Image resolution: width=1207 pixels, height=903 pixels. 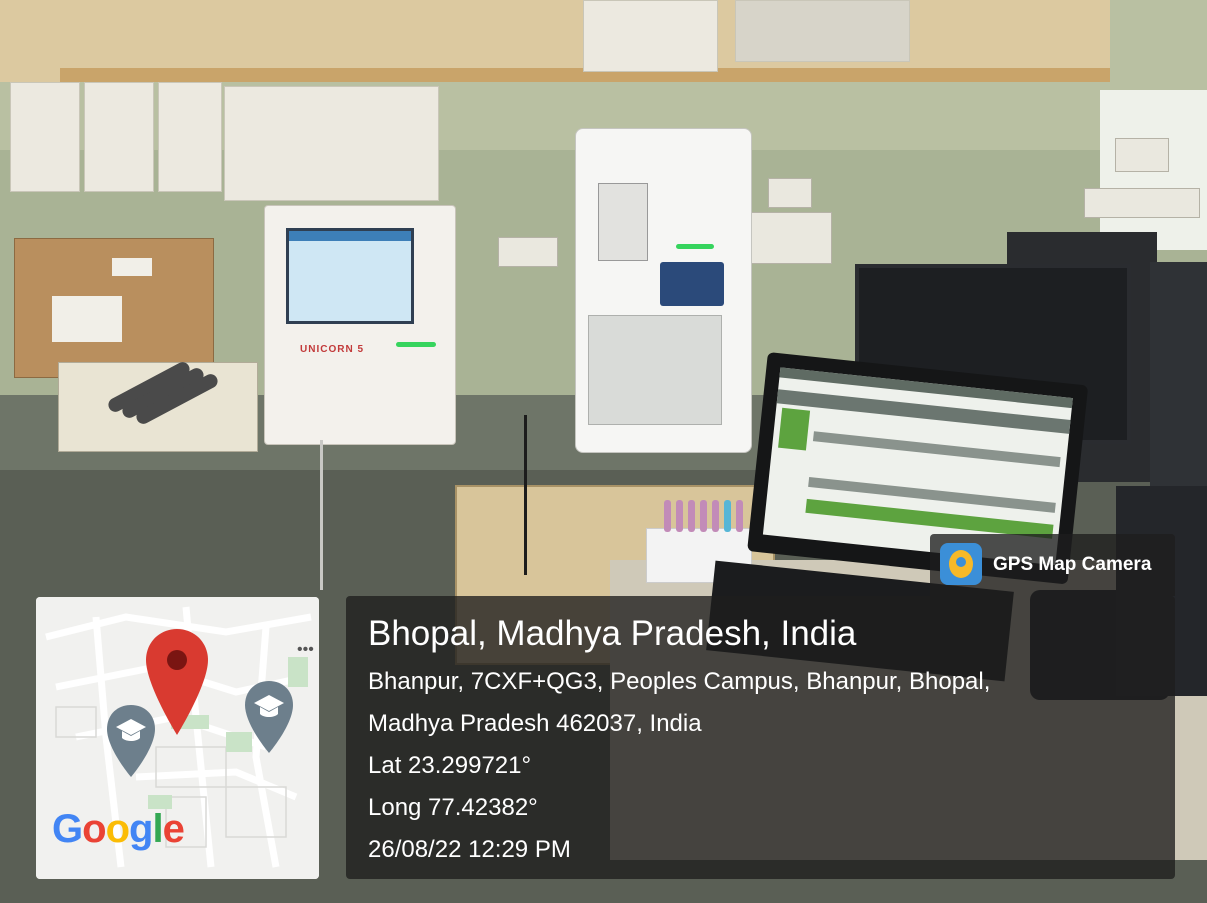 I want to click on analyzer-led, so click(x=416, y=344).